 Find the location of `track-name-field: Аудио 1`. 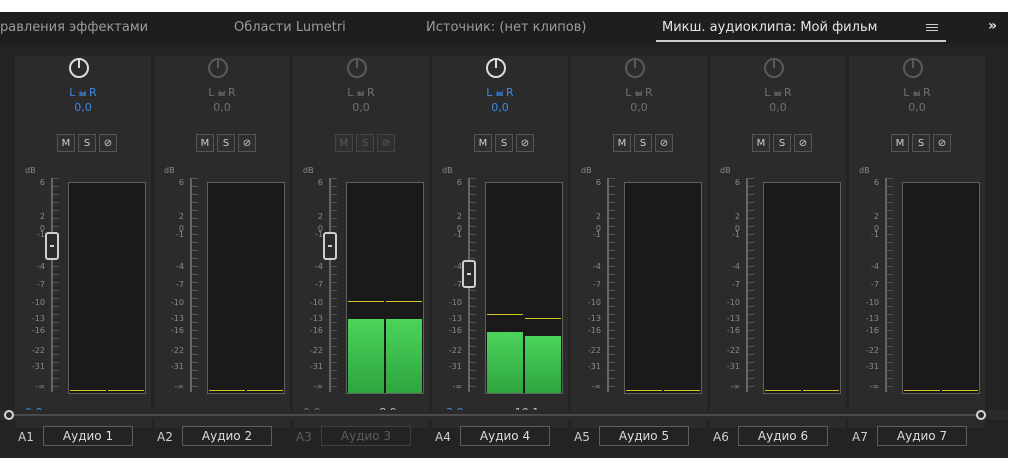

track-name-field: Аудио 1 is located at coordinates (88, 436).